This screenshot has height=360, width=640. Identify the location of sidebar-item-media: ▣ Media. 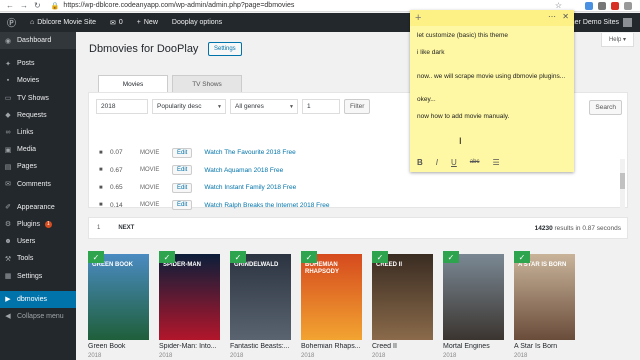
(38, 149).